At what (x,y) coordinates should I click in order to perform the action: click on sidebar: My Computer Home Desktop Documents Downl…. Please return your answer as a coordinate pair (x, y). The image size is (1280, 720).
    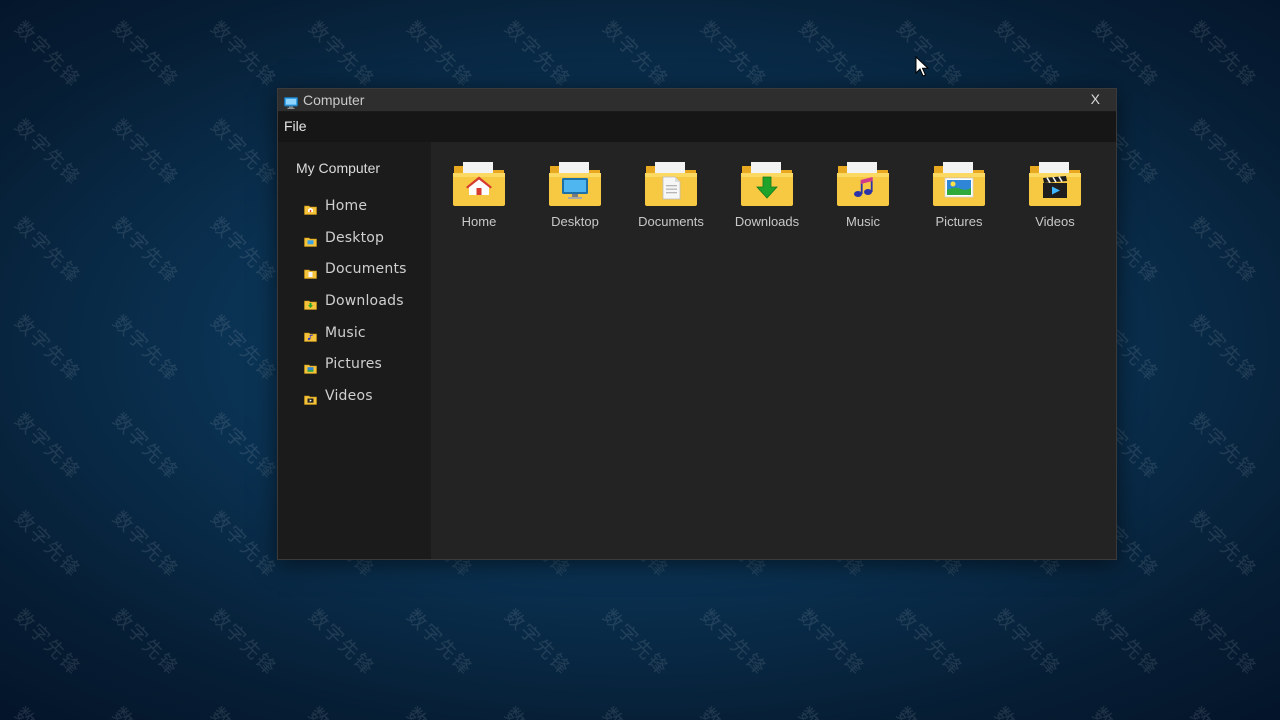
    Looking at the image, I should click on (354, 350).